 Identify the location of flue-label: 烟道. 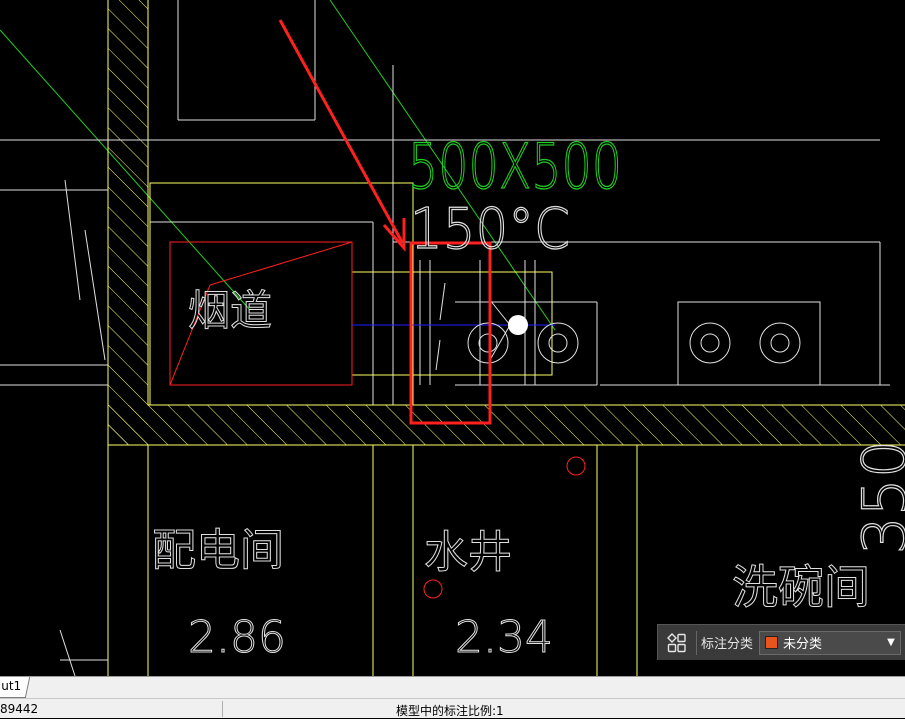
(230, 310).